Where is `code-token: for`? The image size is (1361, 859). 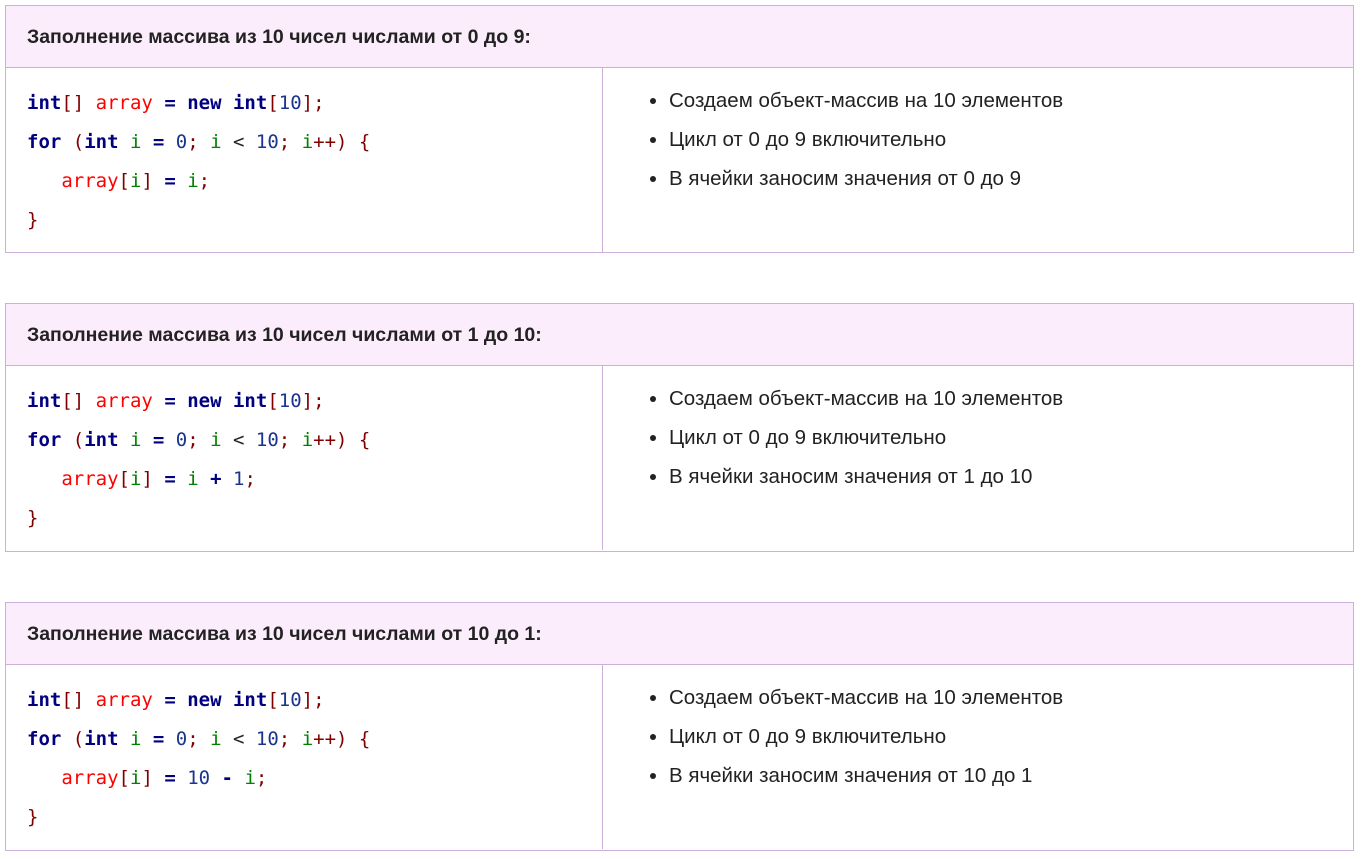
code-token: for is located at coordinates (44, 440).